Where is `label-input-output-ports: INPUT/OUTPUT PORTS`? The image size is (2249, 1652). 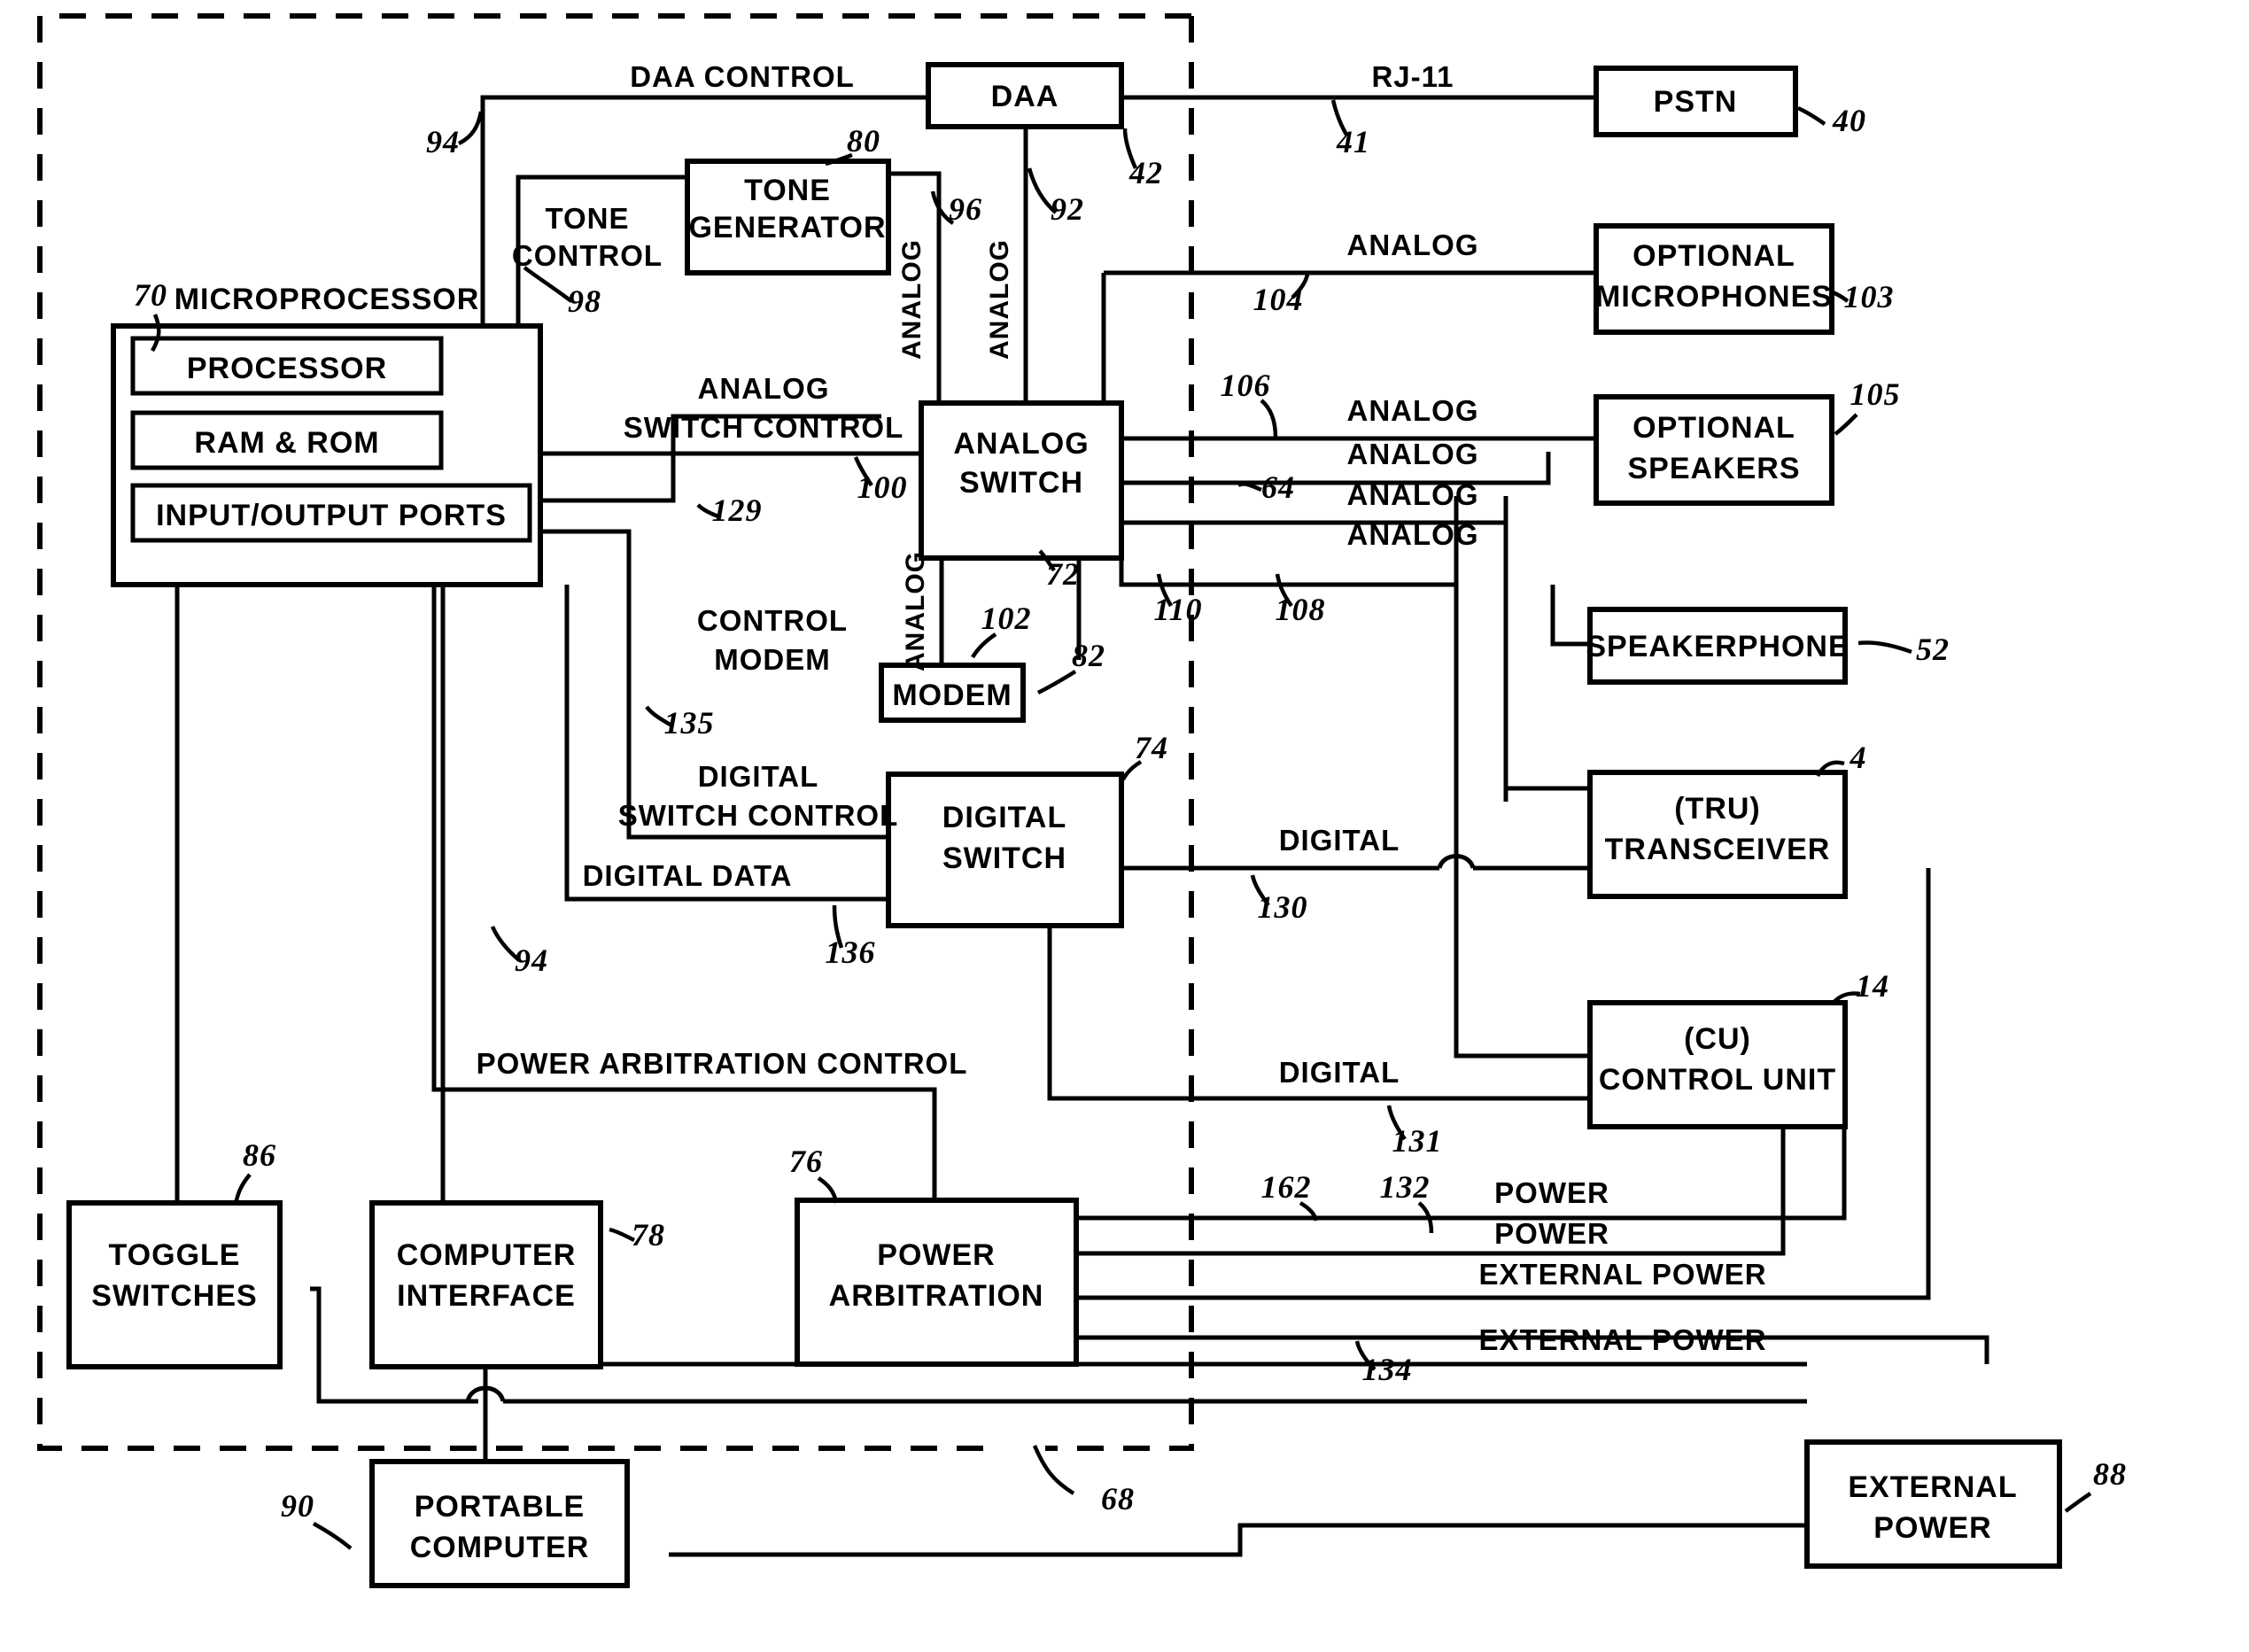 label-input-output-ports: INPUT/OUTPUT PORTS is located at coordinates (331, 515).